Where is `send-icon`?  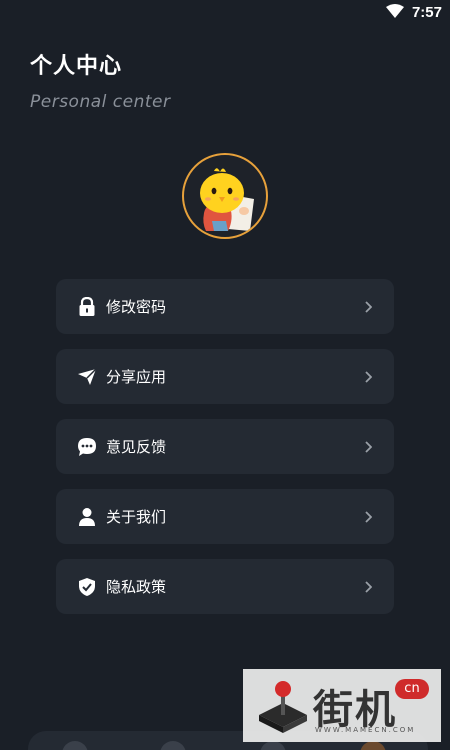 send-icon is located at coordinates (87, 377).